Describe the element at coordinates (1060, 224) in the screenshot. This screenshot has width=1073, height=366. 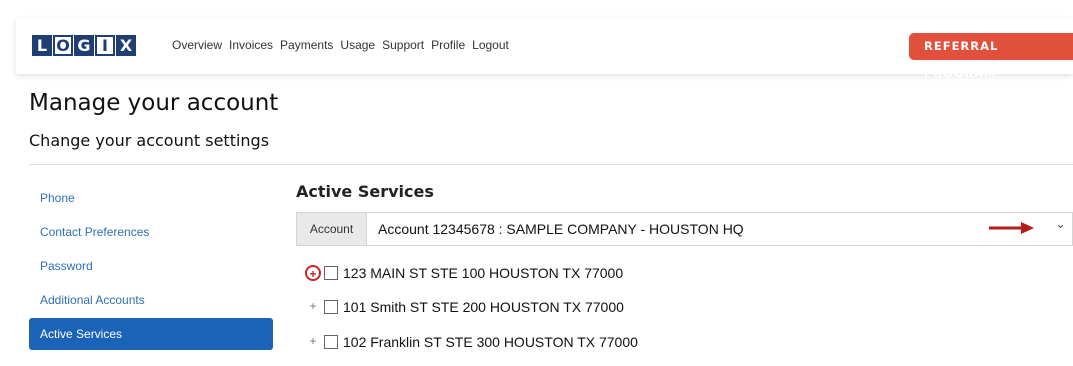
I see `chevron-down-icon: ⌄` at that location.